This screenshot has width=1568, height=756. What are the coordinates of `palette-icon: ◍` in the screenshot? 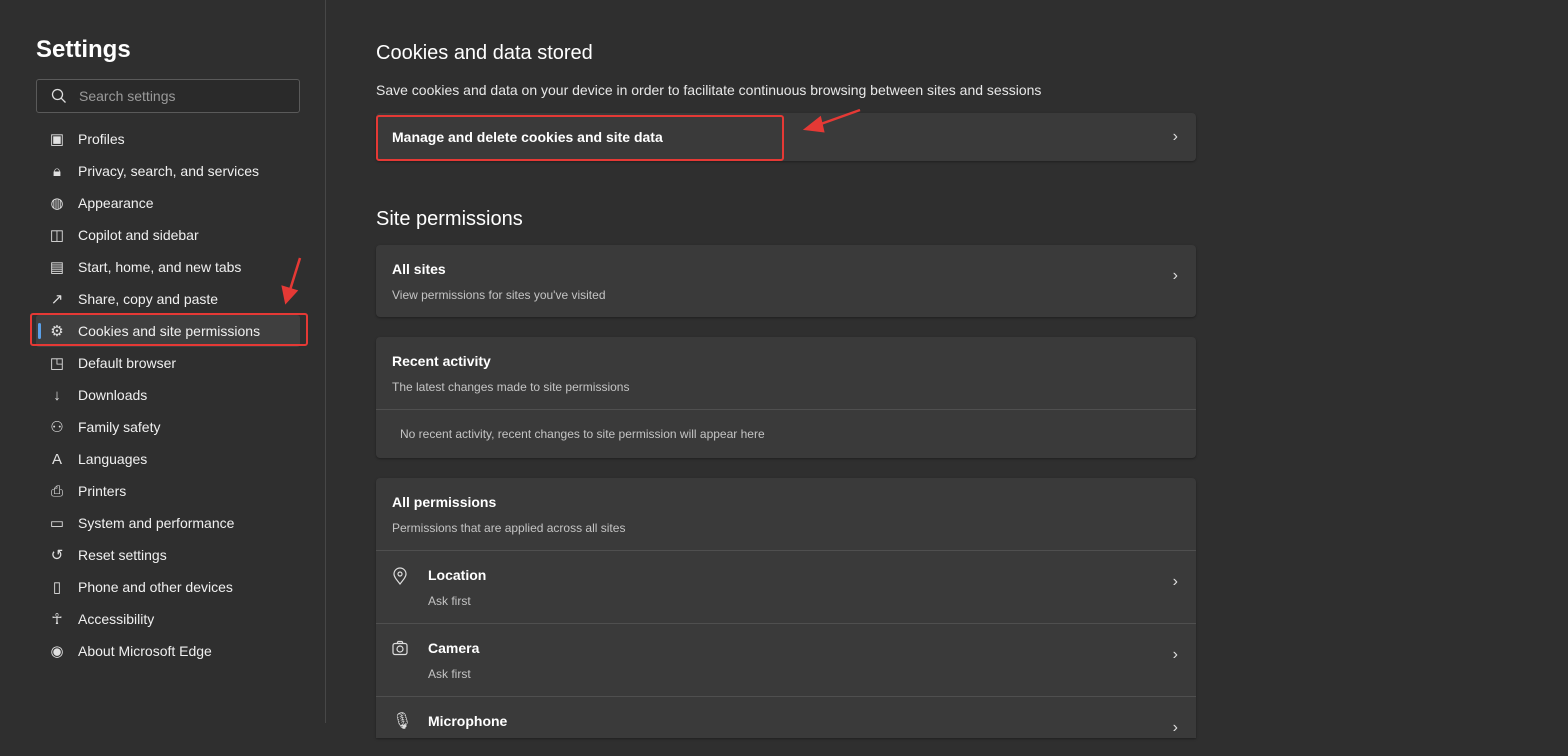 It's located at (57, 203).